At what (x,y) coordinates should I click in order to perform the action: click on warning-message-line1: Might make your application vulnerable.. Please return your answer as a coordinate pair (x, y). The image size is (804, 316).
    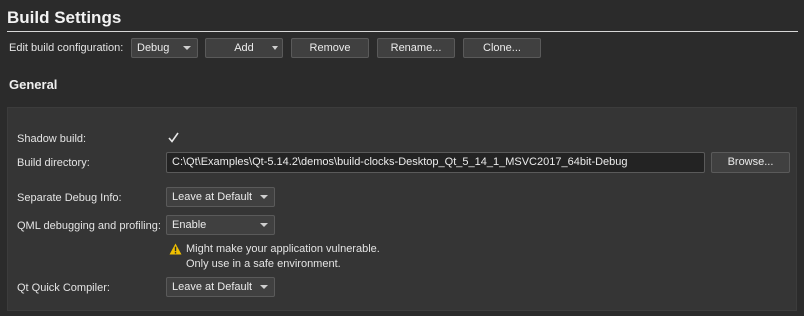
    Looking at the image, I should click on (283, 249).